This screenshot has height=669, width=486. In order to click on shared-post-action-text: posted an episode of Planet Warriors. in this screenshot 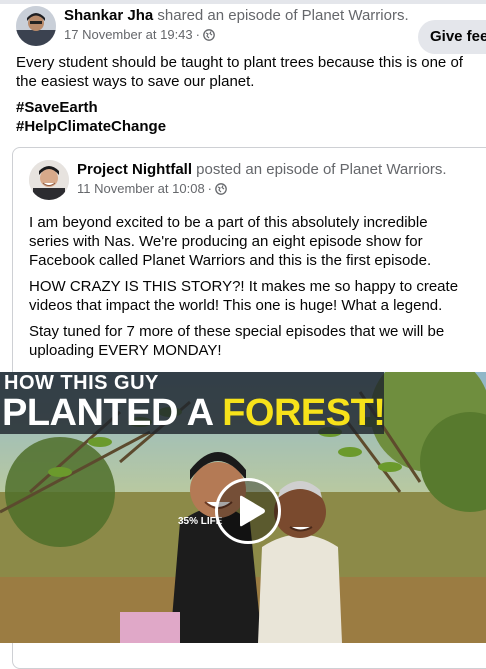, I will do `click(319, 169)`.